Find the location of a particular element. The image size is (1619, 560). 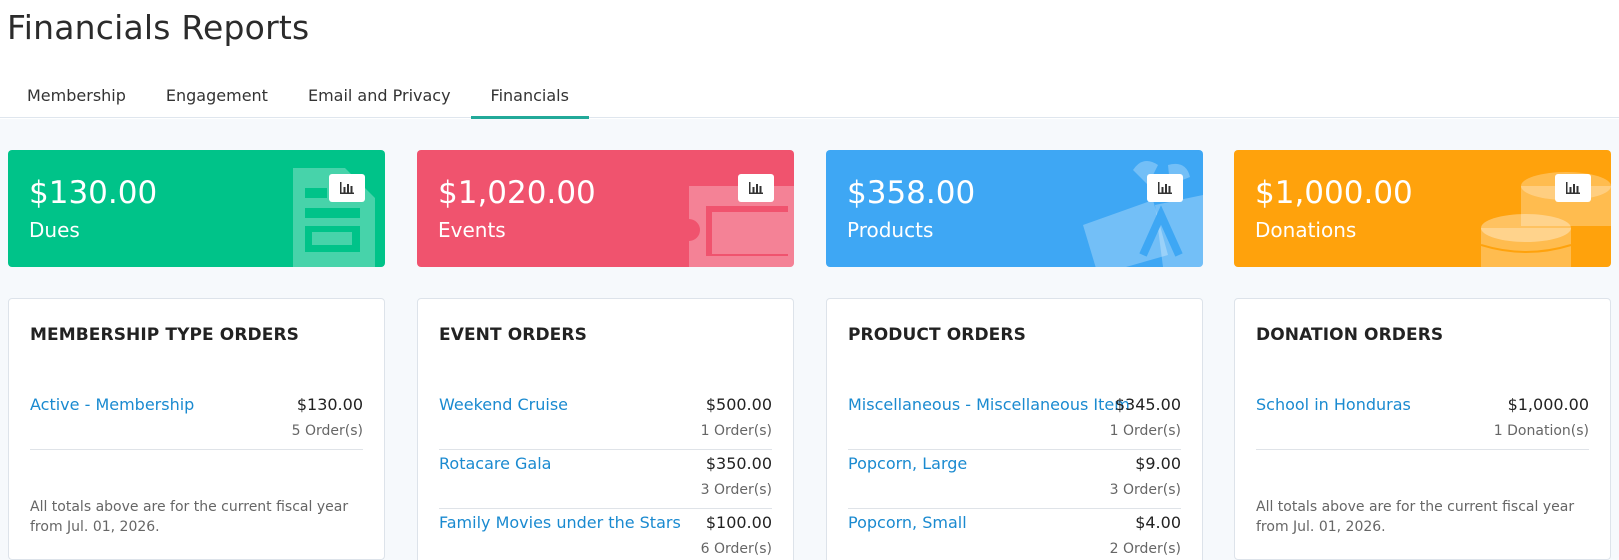

ticket-icon is located at coordinates (741, 226).